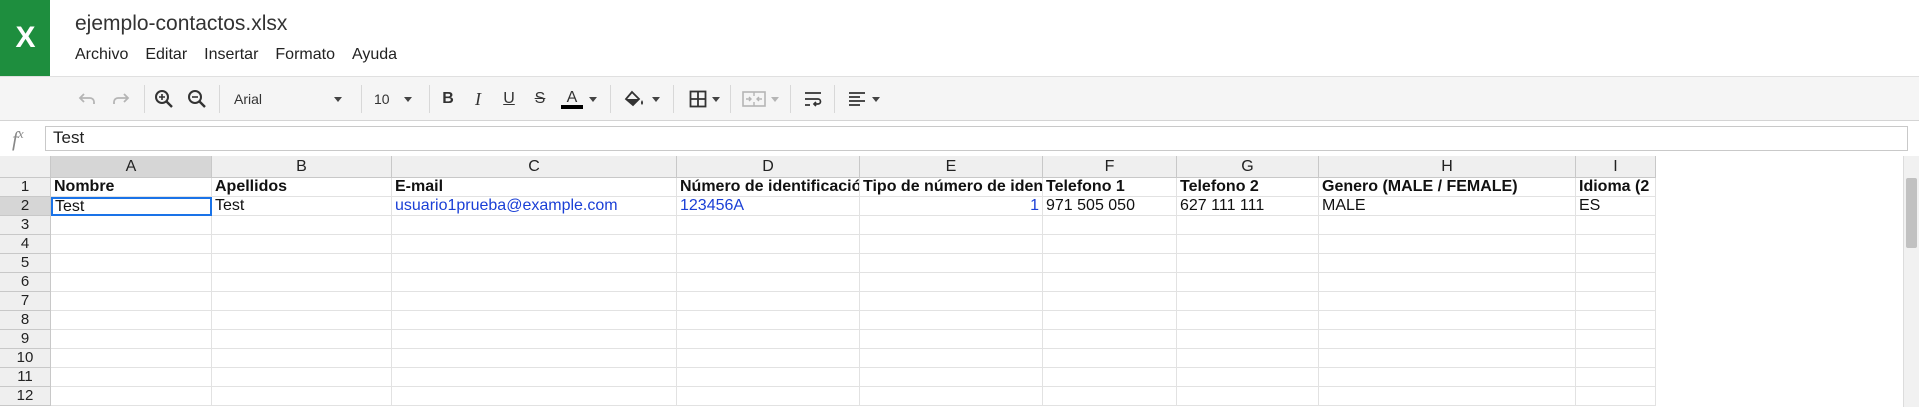  Describe the element at coordinates (1616, 263) in the screenshot. I see `cell-i5` at that location.